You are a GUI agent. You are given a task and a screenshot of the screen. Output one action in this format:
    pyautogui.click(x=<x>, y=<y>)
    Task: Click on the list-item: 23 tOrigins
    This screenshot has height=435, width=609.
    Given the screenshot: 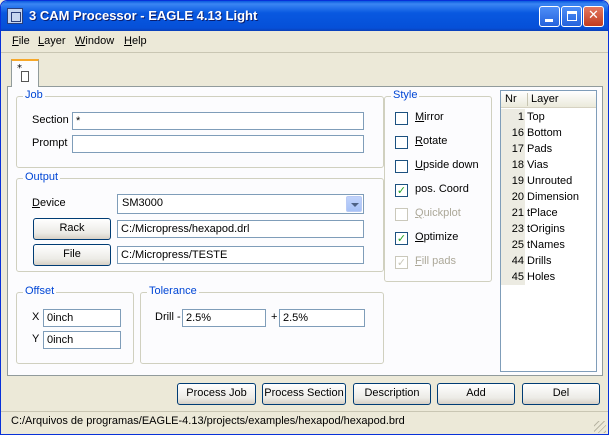 What is the action you would take?
    pyautogui.click(x=548, y=229)
    